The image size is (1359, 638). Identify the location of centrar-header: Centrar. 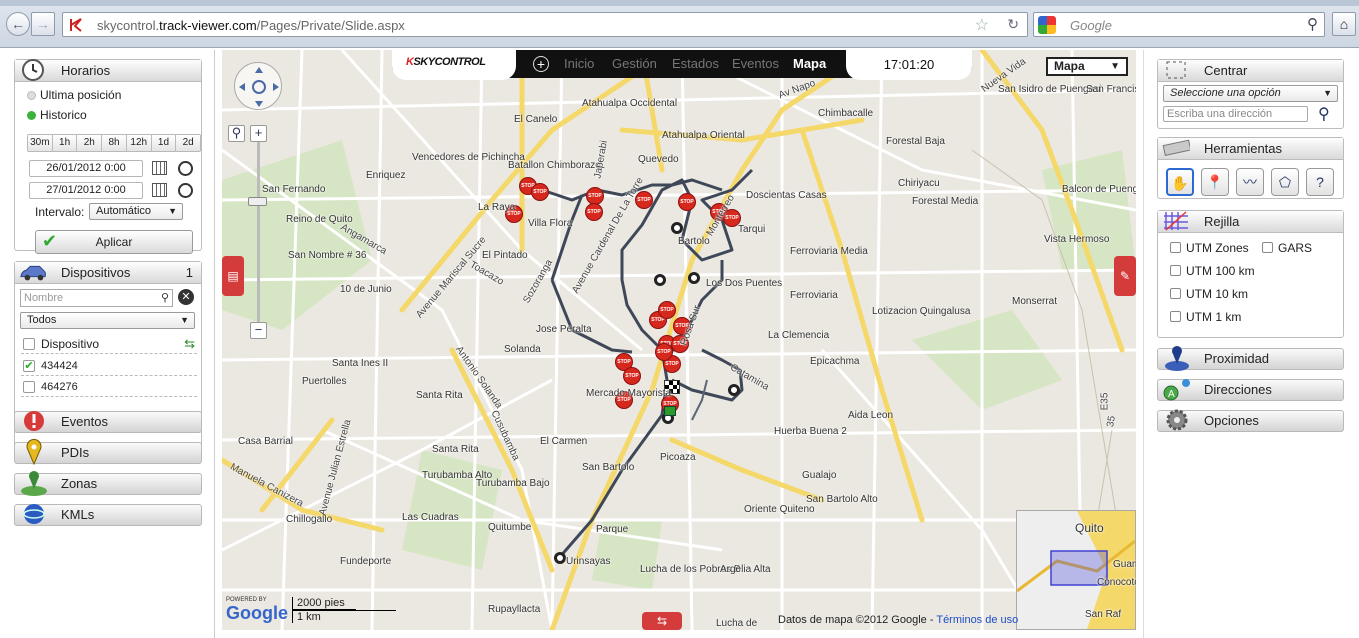
(1250, 71).